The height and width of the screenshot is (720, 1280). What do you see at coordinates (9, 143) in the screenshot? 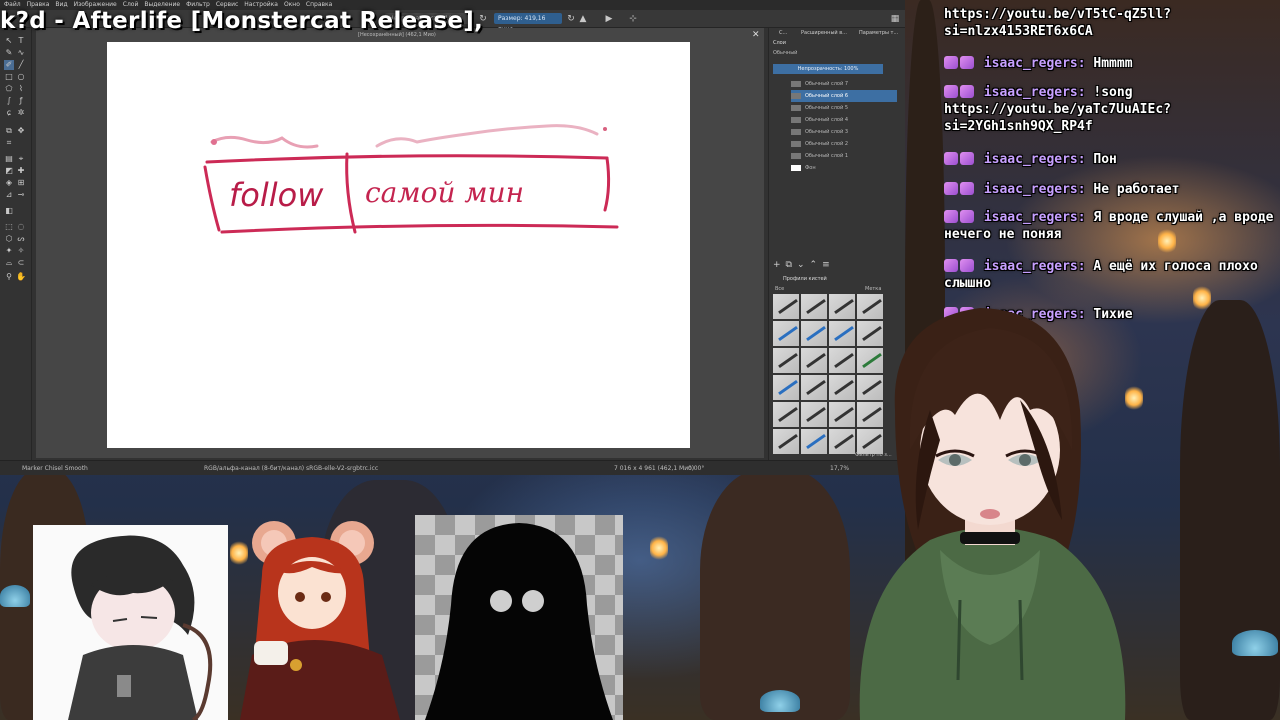
I see `crop-tool-icon: ⌗` at bounding box center [9, 143].